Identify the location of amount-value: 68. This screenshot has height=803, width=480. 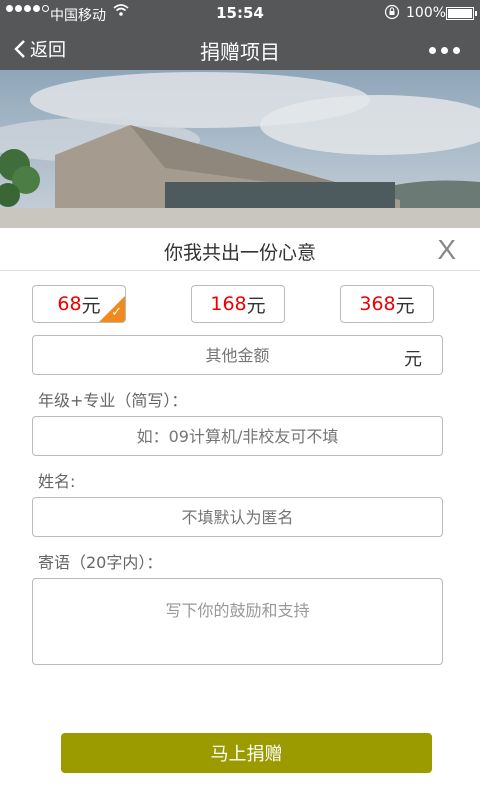
(69, 304).